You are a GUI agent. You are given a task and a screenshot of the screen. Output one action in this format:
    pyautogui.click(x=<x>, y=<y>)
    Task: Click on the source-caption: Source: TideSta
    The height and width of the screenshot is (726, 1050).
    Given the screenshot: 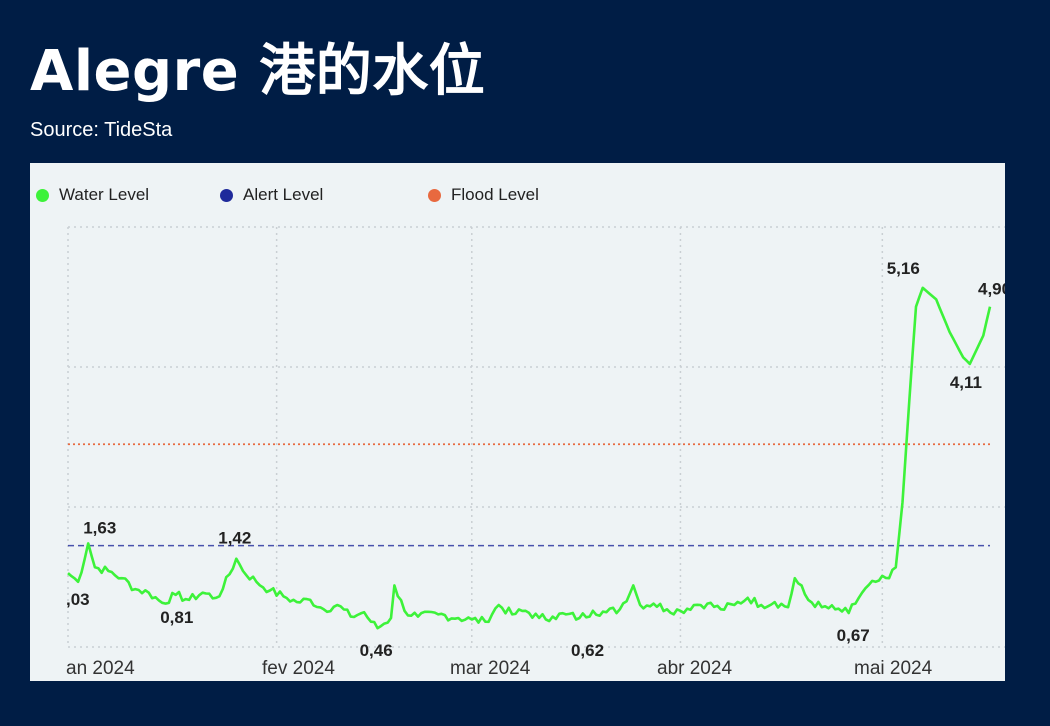 What is the action you would take?
    pyautogui.click(x=101, y=130)
    